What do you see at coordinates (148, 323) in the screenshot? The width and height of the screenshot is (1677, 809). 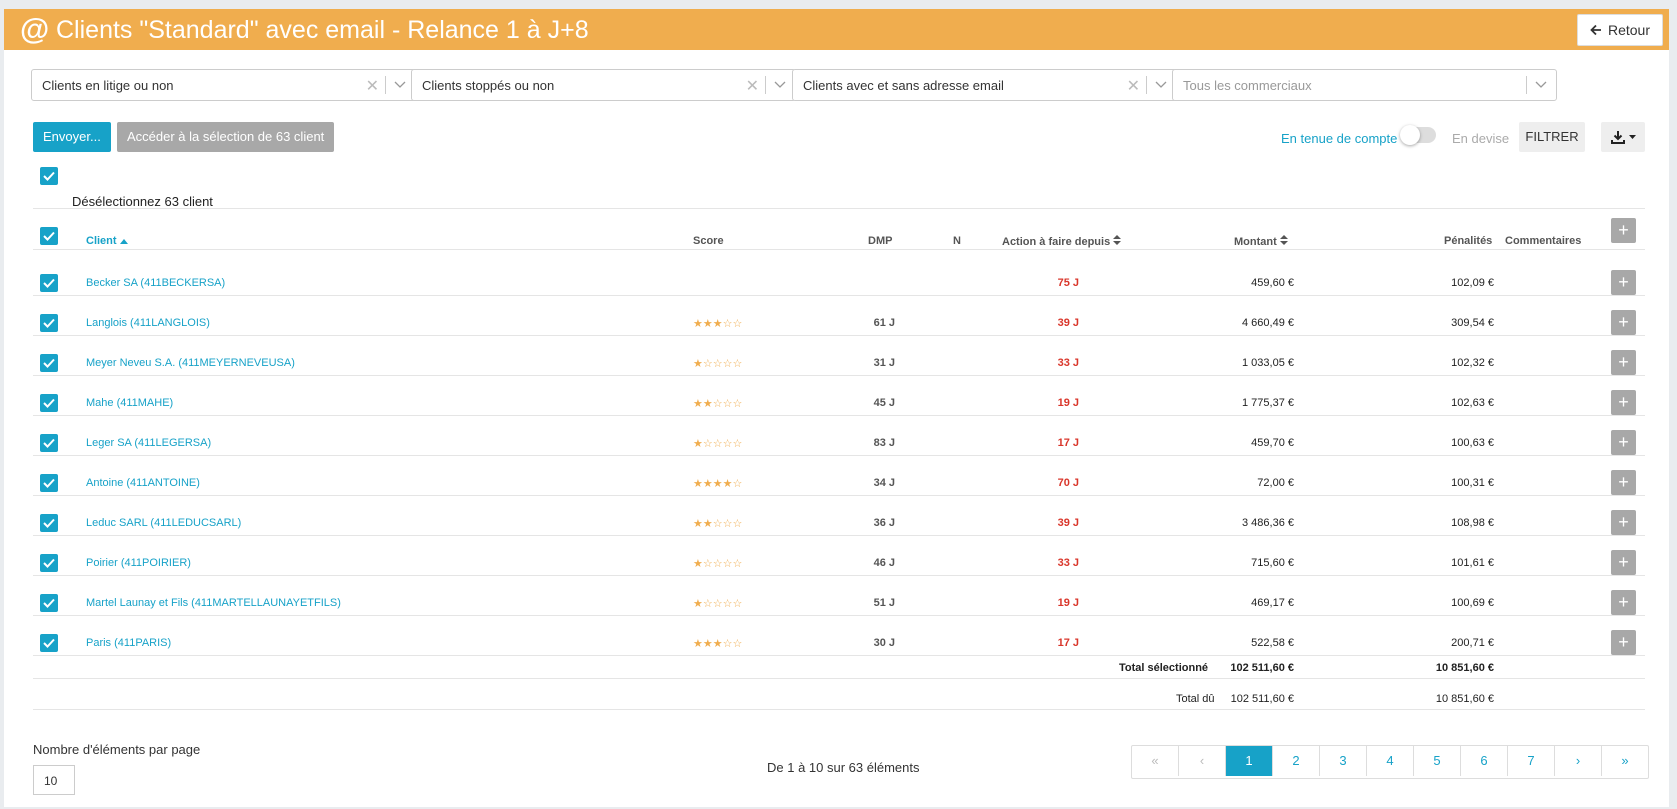 I see `client-link: Langlois (411LANGLOIS)` at bounding box center [148, 323].